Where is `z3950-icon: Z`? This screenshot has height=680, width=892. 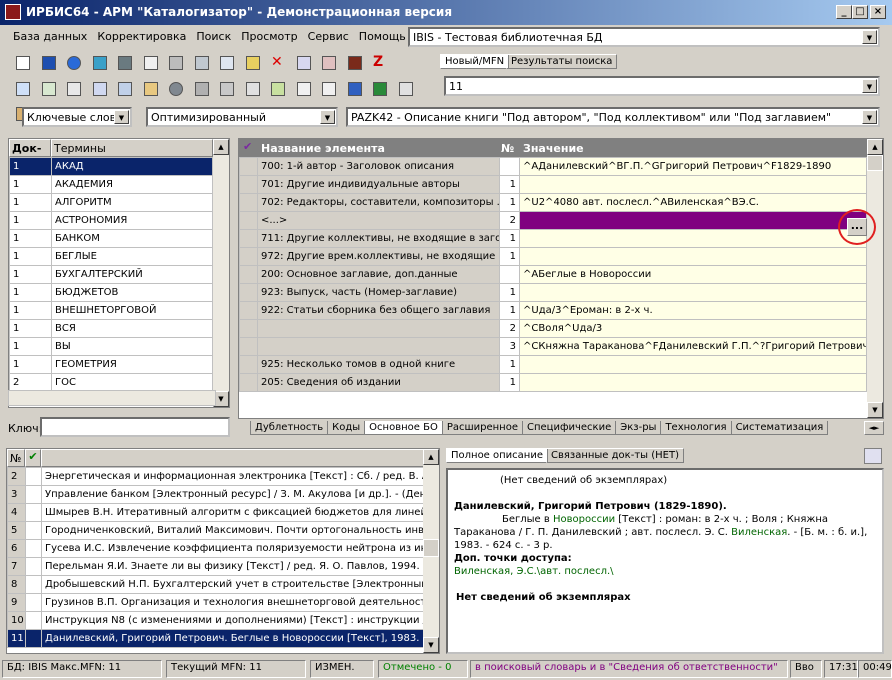 z3950-icon: Z is located at coordinates (380, 63).